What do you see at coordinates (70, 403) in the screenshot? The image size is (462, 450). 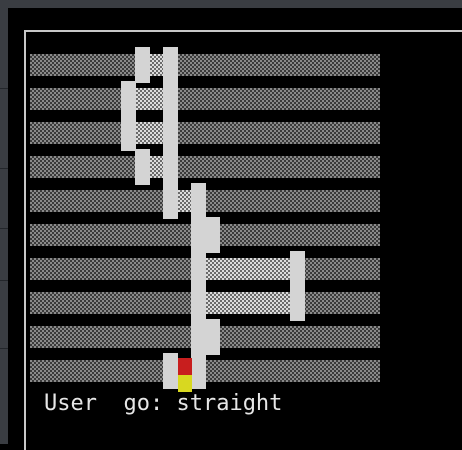 I see `status-label: User` at bounding box center [70, 403].